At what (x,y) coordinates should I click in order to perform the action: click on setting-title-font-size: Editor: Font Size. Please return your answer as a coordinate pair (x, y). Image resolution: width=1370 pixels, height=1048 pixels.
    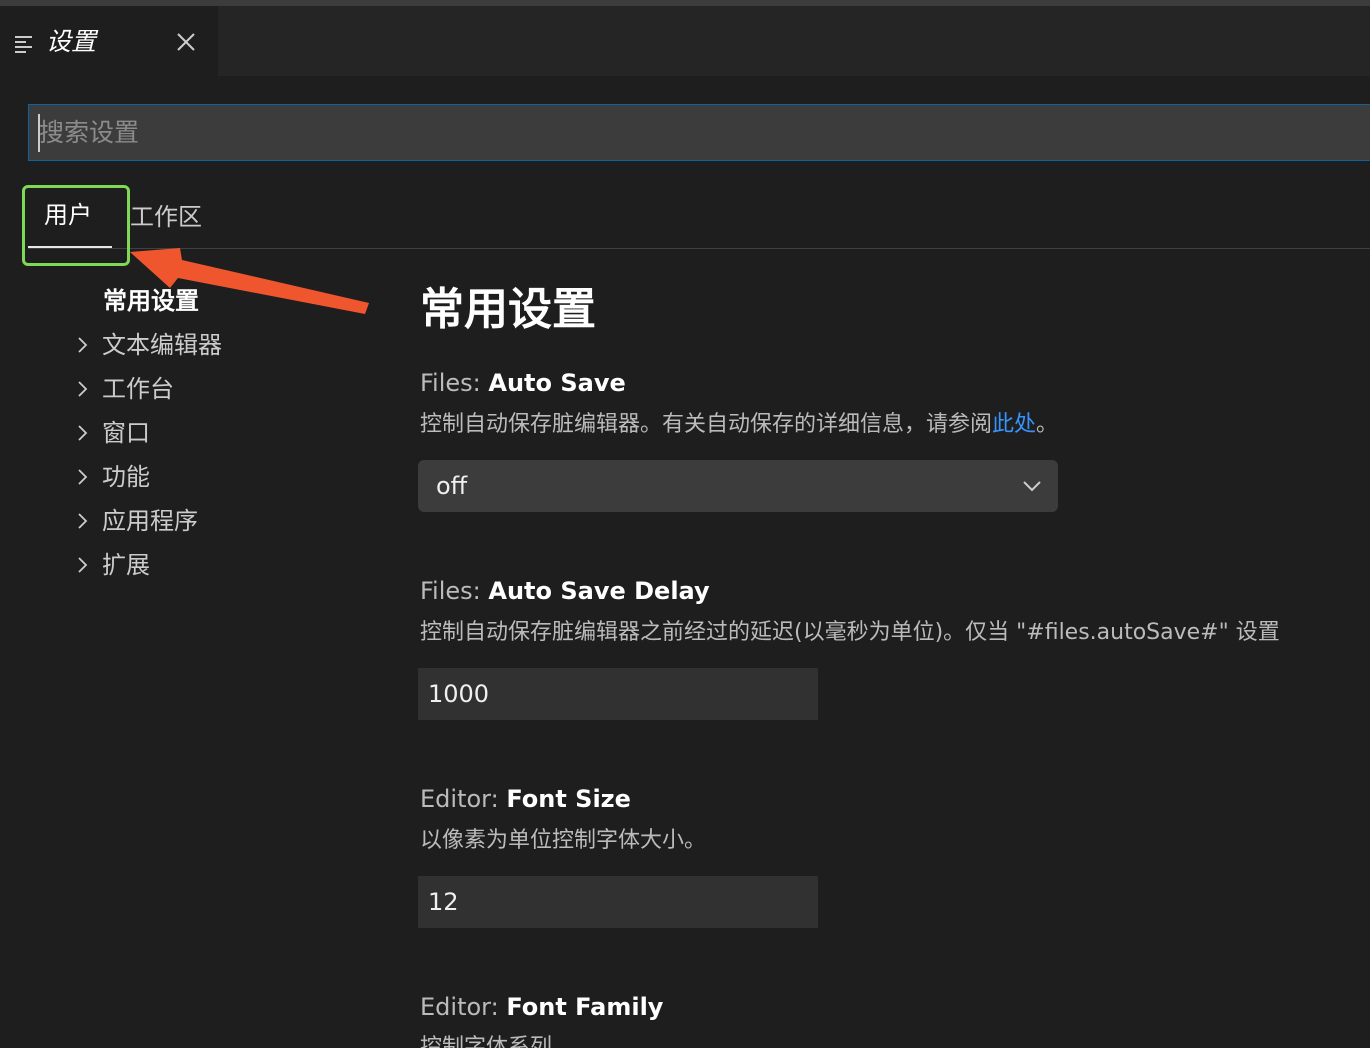
    Looking at the image, I should click on (525, 799).